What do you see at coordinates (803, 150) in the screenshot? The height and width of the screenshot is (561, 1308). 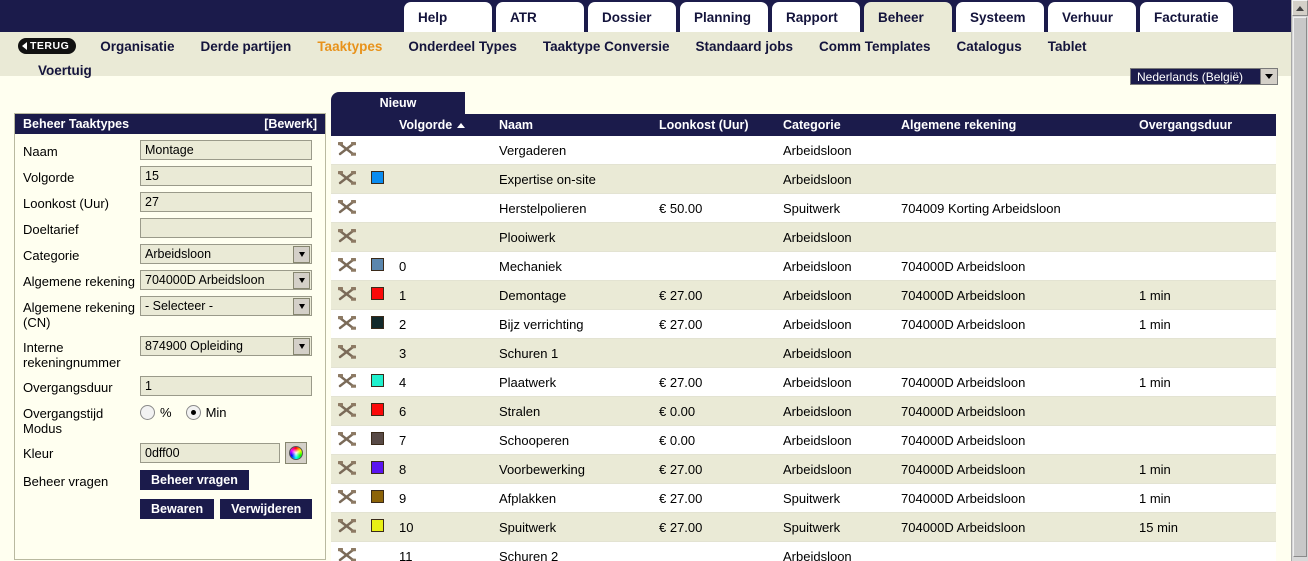 I see `table-row: Vergaderen Arbeidsloon` at bounding box center [803, 150].